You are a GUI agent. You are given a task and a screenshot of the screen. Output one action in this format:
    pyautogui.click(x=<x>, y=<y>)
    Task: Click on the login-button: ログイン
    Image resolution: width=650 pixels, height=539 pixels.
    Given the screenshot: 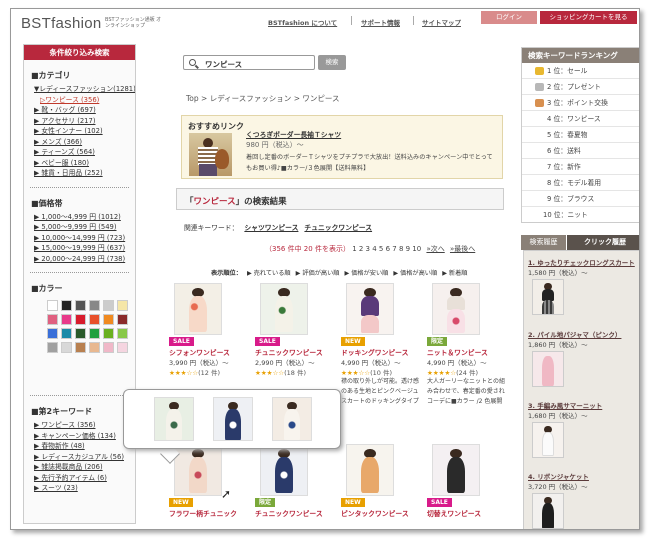 What is the action you would take?
    pyautogui.click(x=509, y=17)
    